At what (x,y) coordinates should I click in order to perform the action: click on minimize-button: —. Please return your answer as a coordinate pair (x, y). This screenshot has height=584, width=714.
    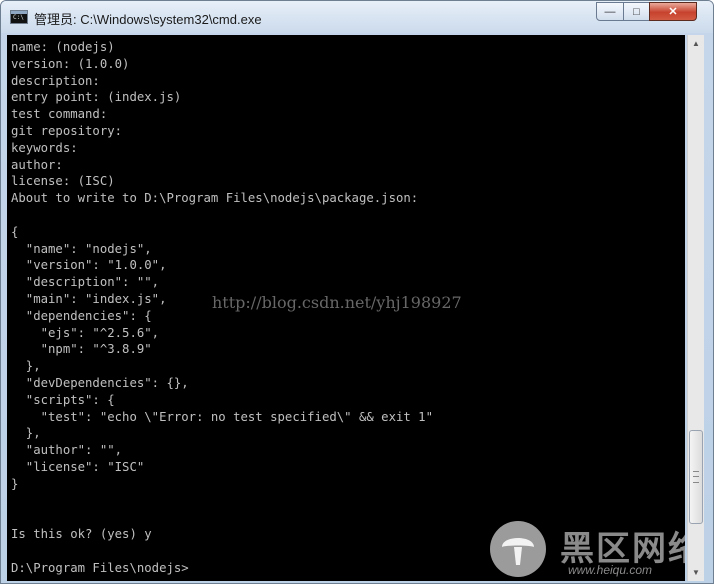
    Looking at the image, I should click on (610, 11).